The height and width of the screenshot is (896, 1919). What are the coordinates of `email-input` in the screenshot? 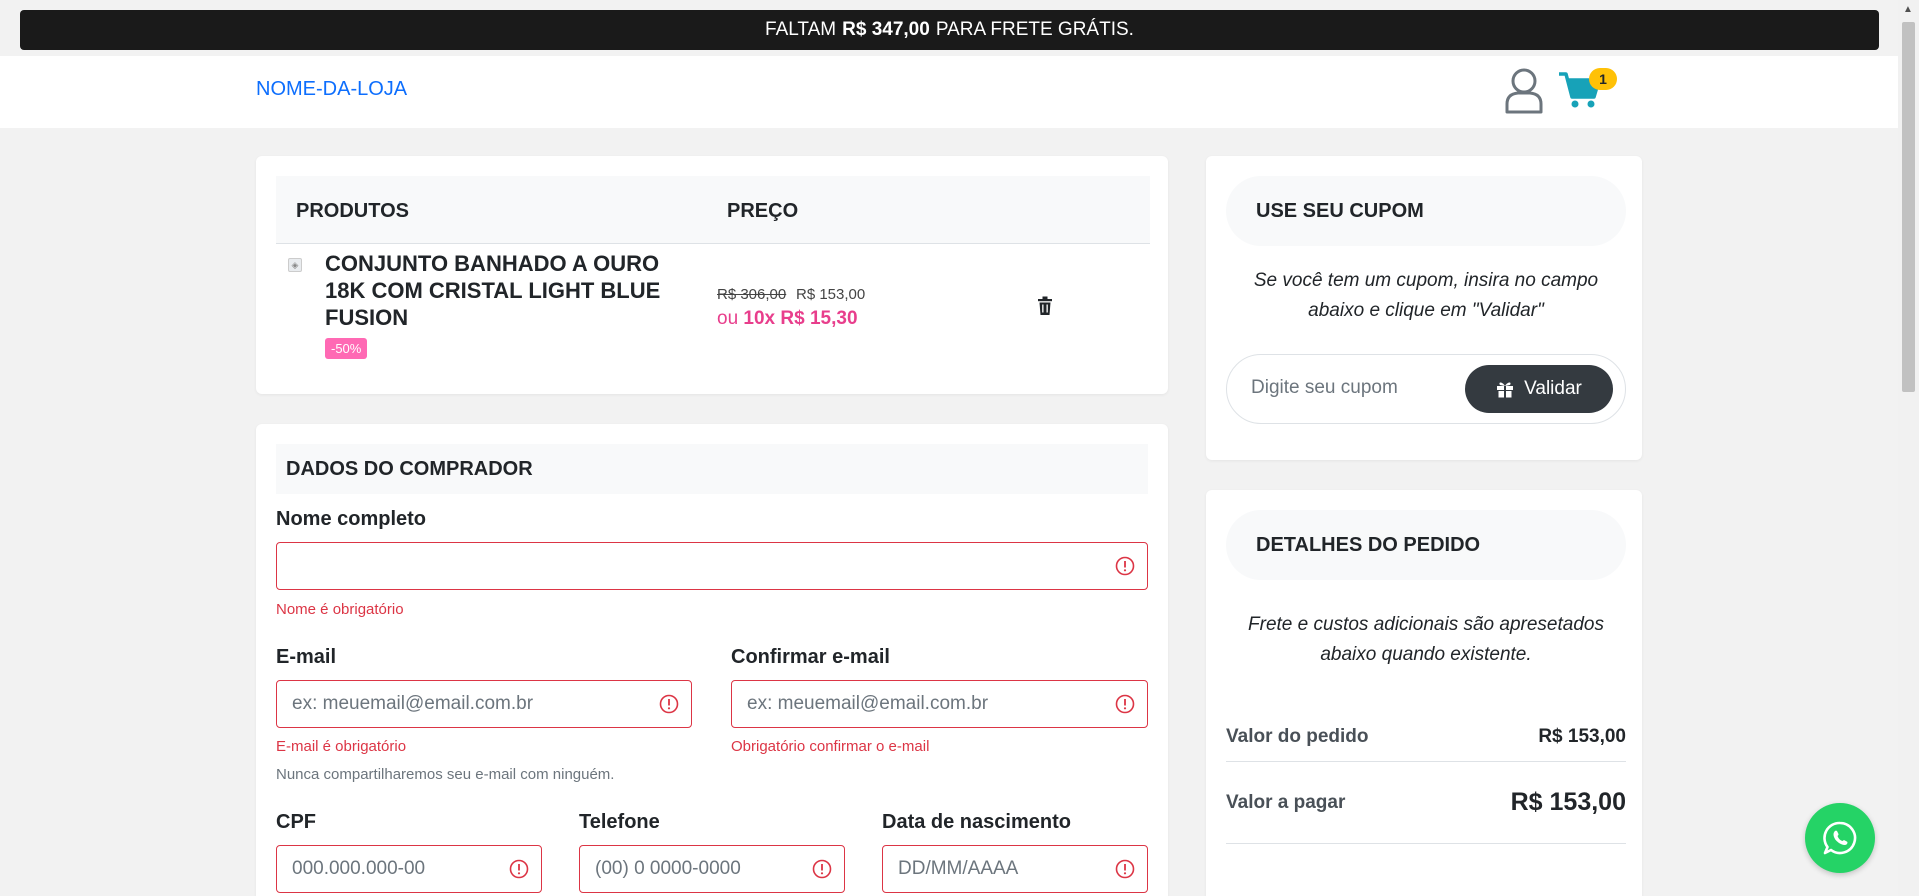 It's located at (469, 704).